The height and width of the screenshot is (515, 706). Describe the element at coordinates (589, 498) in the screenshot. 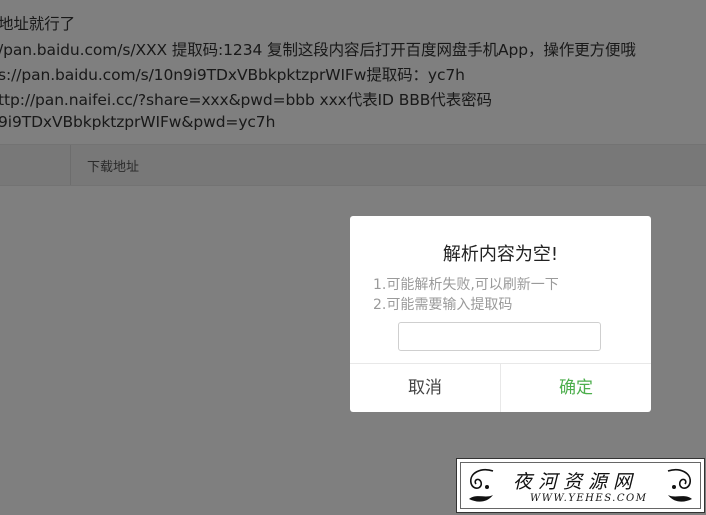

I see `watermark-url: WWW.YEHES.COM` at that location.